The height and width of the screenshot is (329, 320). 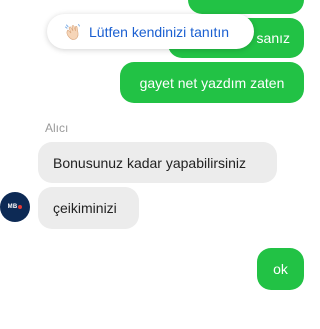 I want to click on incoming-message: çeikiminizi, so click(x=88, y=208).